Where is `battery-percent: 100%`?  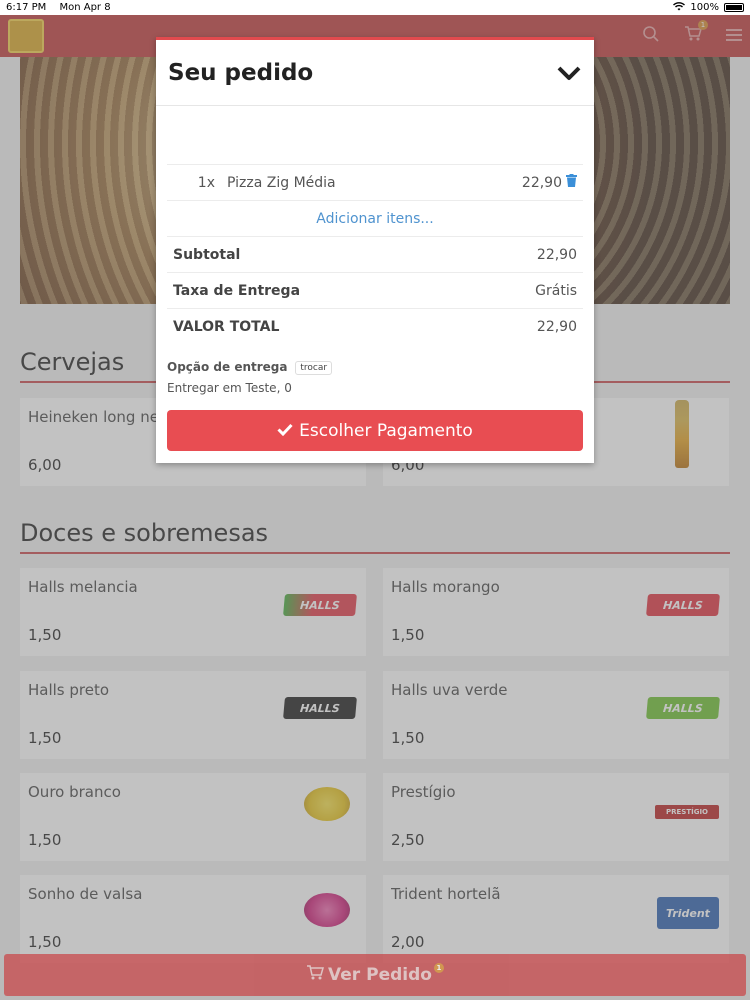
battery-percent: 100% is located at coordinates (704, 7).